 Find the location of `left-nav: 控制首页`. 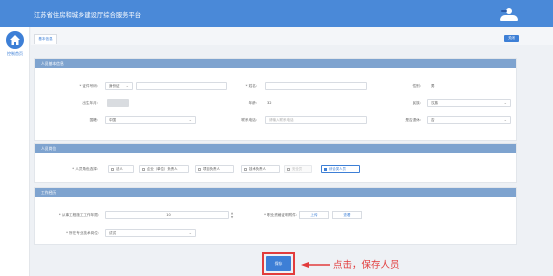

left-nav: 控制首页 is located at coordinates (15, 151).